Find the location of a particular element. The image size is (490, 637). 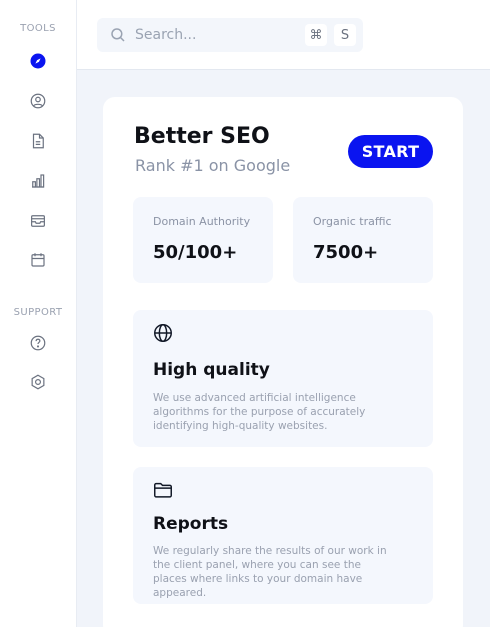

top-bar: ⌘ S is located at coordinates (283, 35).